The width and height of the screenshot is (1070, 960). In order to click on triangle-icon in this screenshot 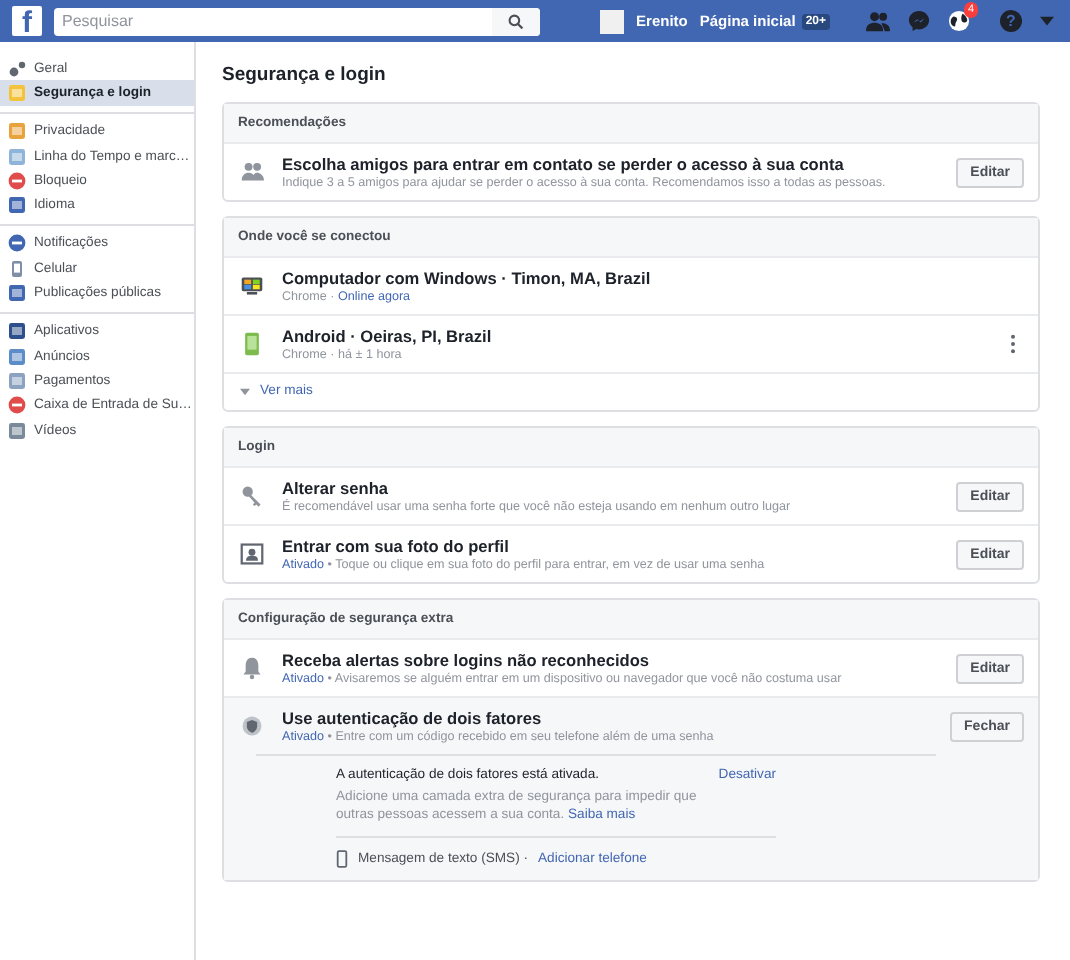, I will do `click(245, 391)`.